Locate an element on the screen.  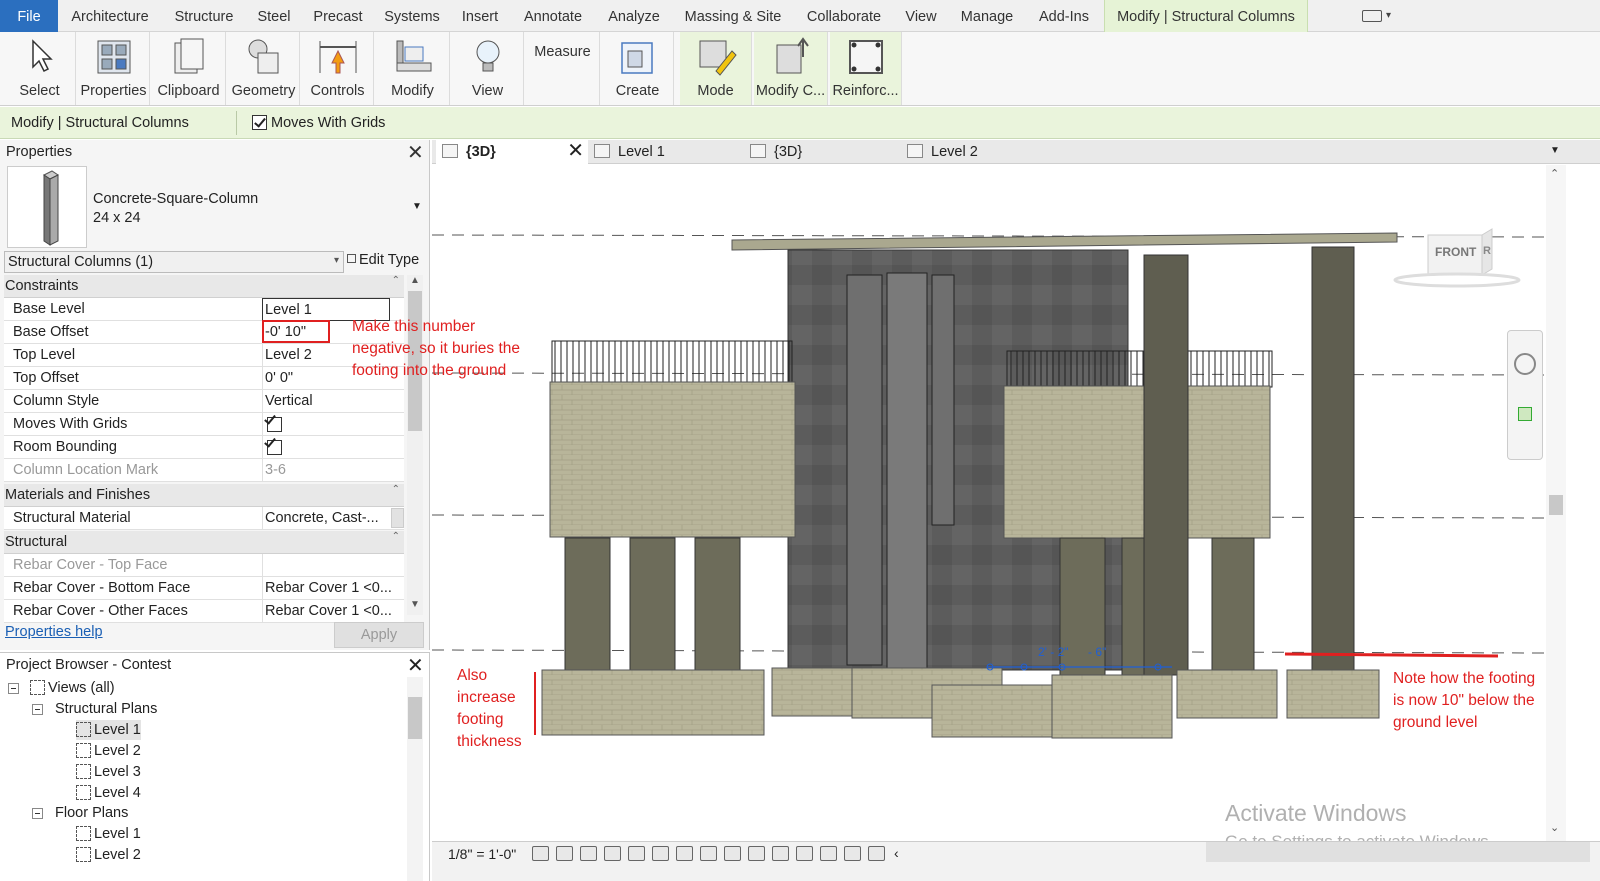
geometry-button: Geometry is located at coordinates (264, 68).